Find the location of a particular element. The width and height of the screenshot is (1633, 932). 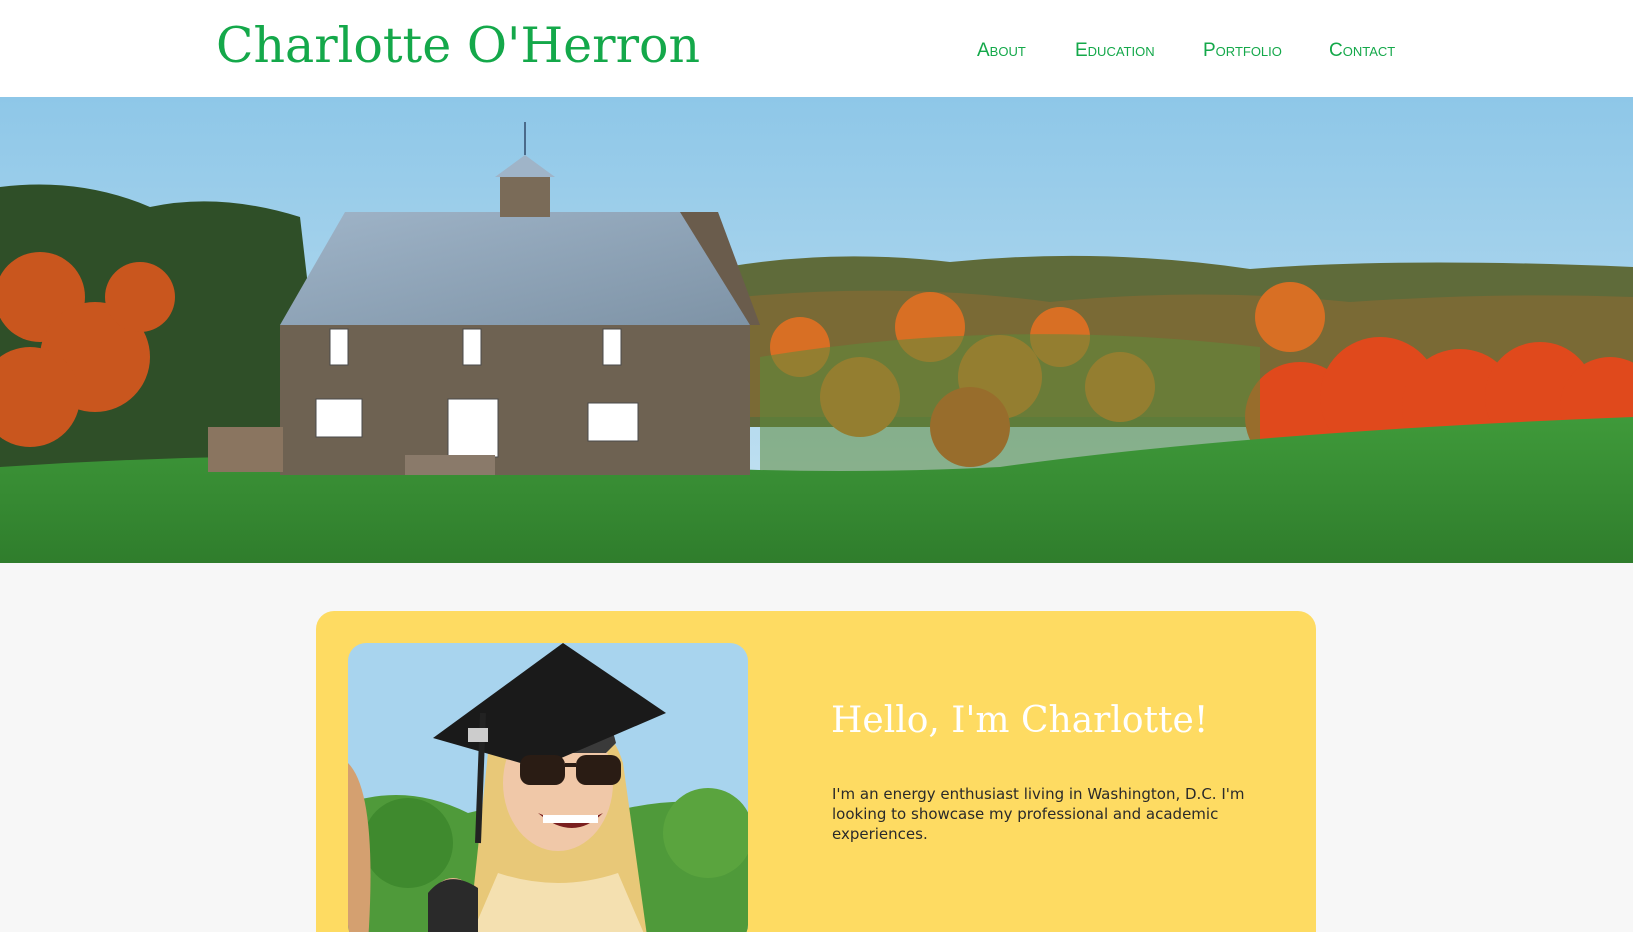

profile-photo is located at coordinates (548, 787).